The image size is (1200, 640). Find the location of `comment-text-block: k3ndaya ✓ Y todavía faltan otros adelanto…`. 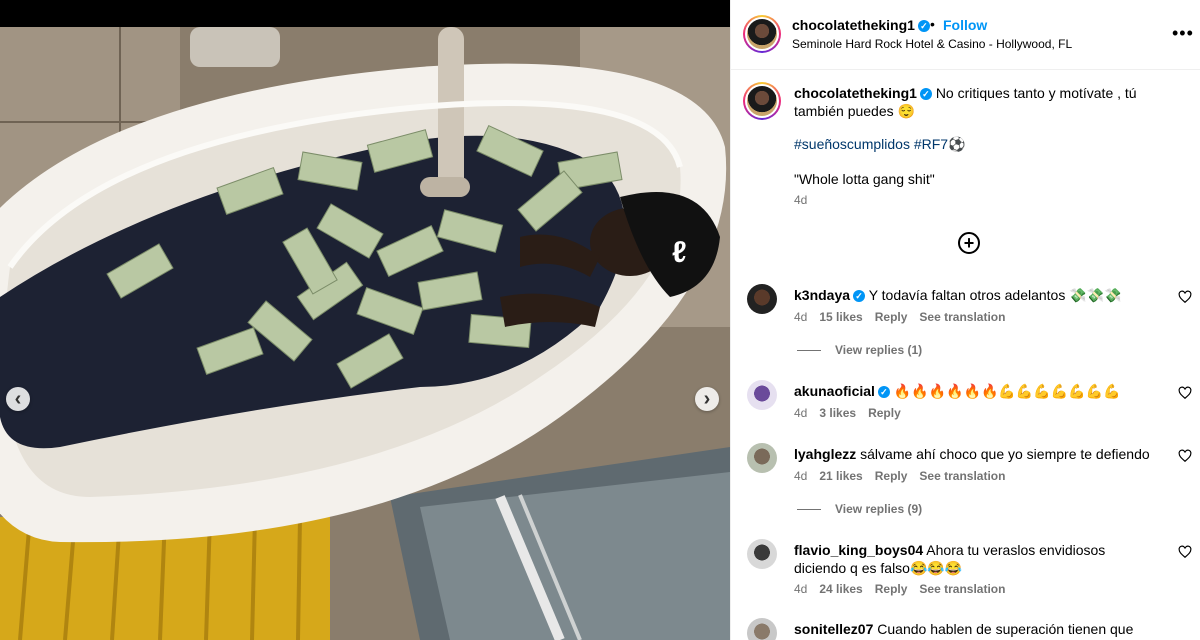

comment-text-block: k3ndaya ✓ Y todavía faltan otros adelanto… is located at coordinates (974, 295).